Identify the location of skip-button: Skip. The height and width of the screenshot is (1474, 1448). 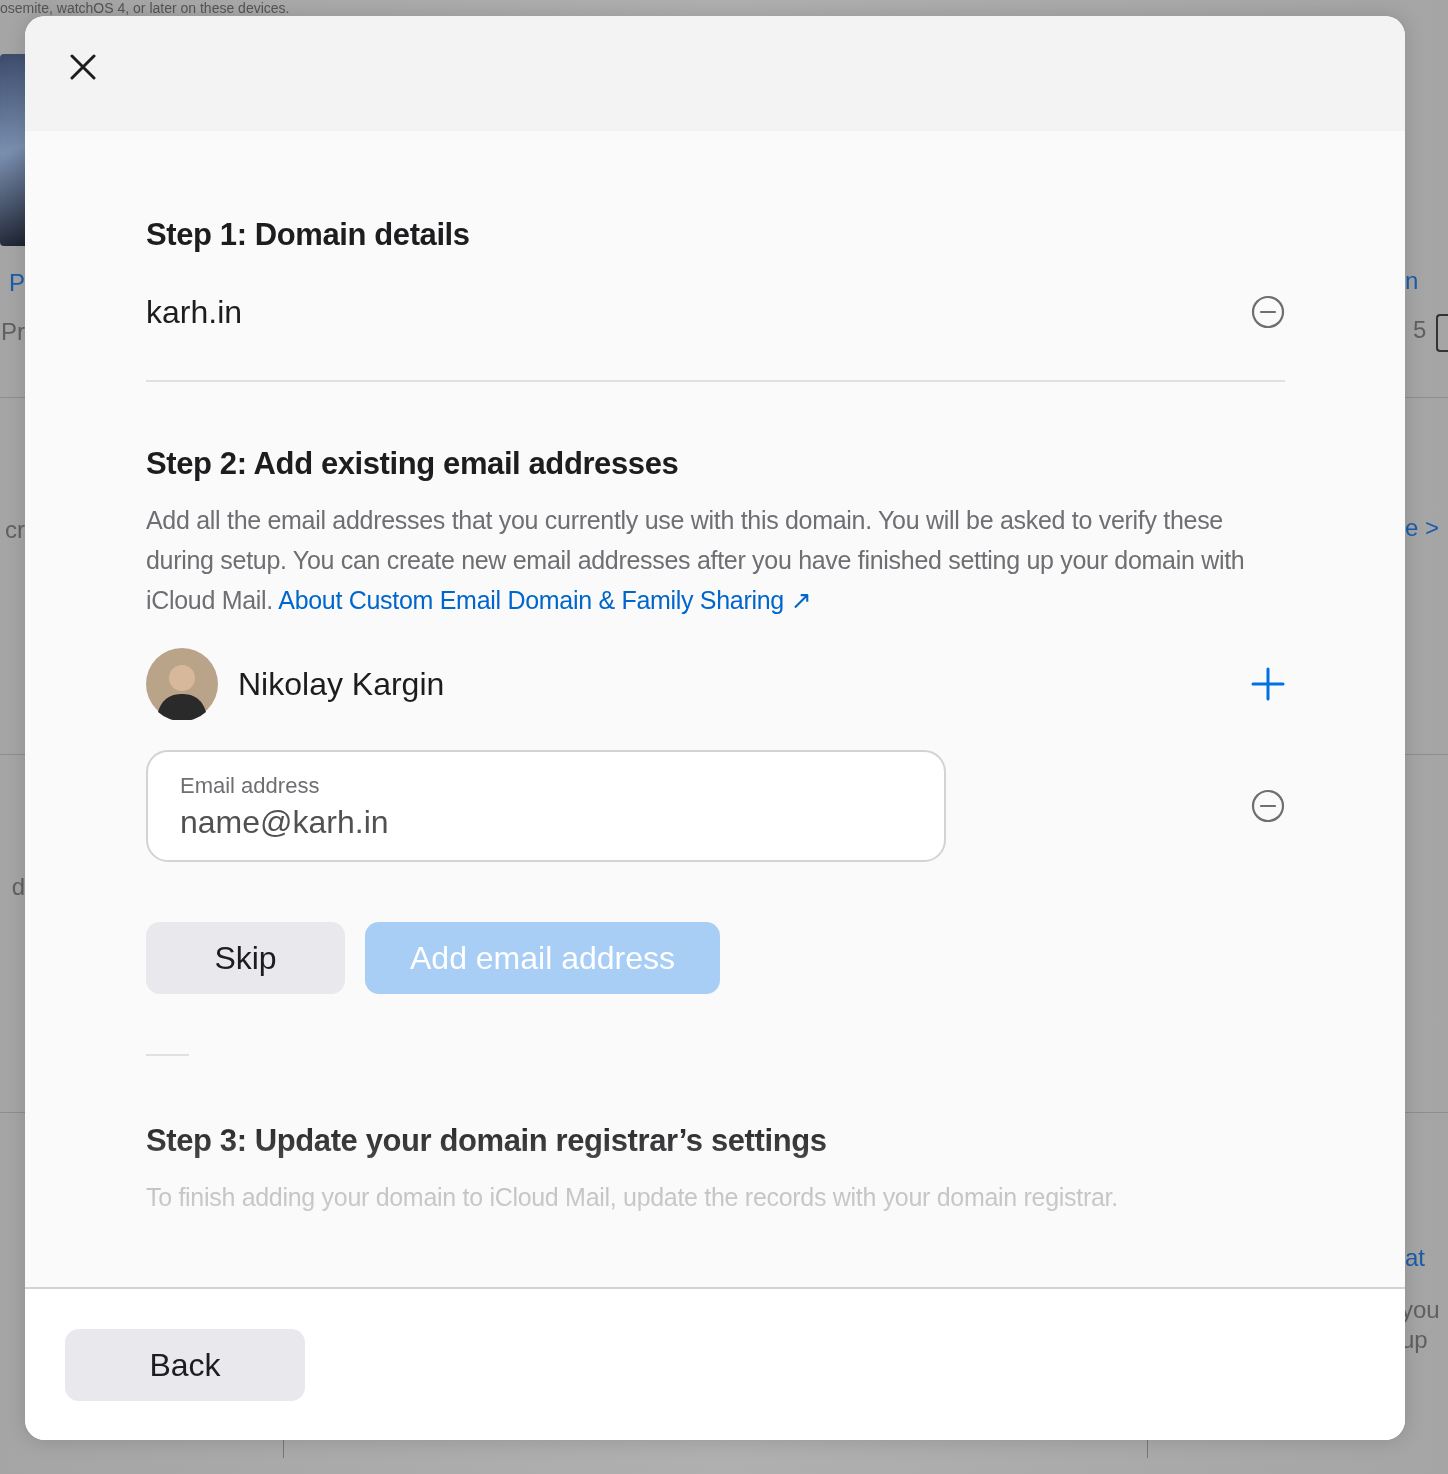
(245, 958).